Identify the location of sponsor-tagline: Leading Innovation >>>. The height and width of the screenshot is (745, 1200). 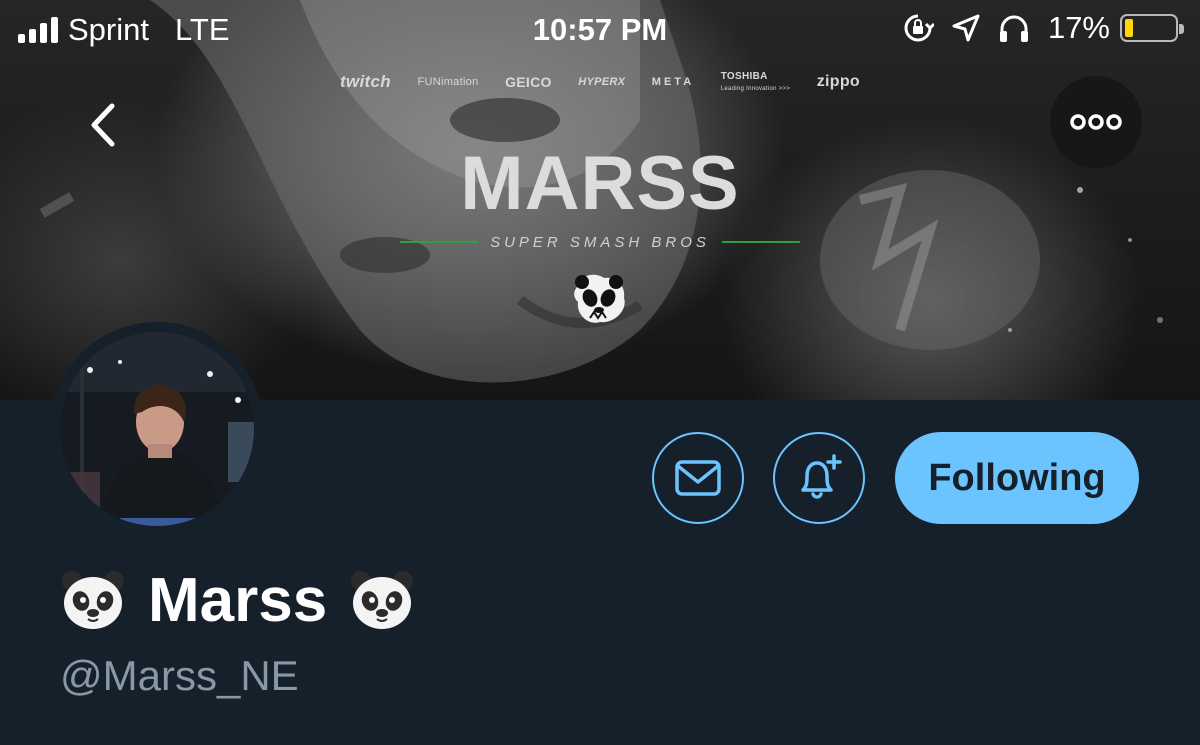
(755, 89).